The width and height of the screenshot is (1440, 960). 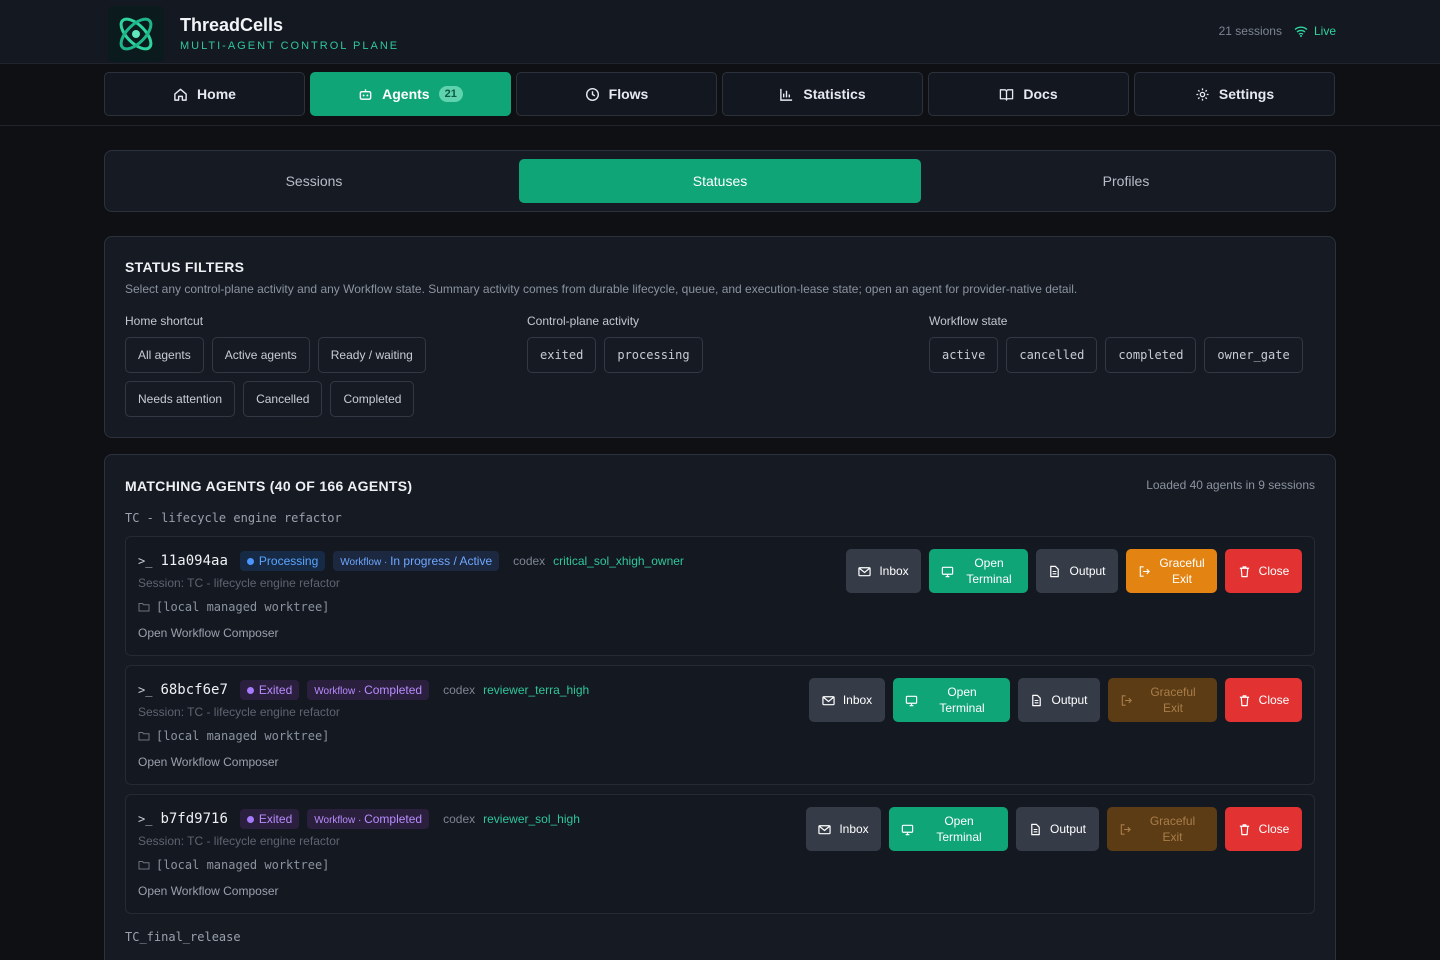 What do you see at coordinates (193, 819) in the screenshot?
I see `agent-id: b7fd9716` at bounding box center [193, 819].